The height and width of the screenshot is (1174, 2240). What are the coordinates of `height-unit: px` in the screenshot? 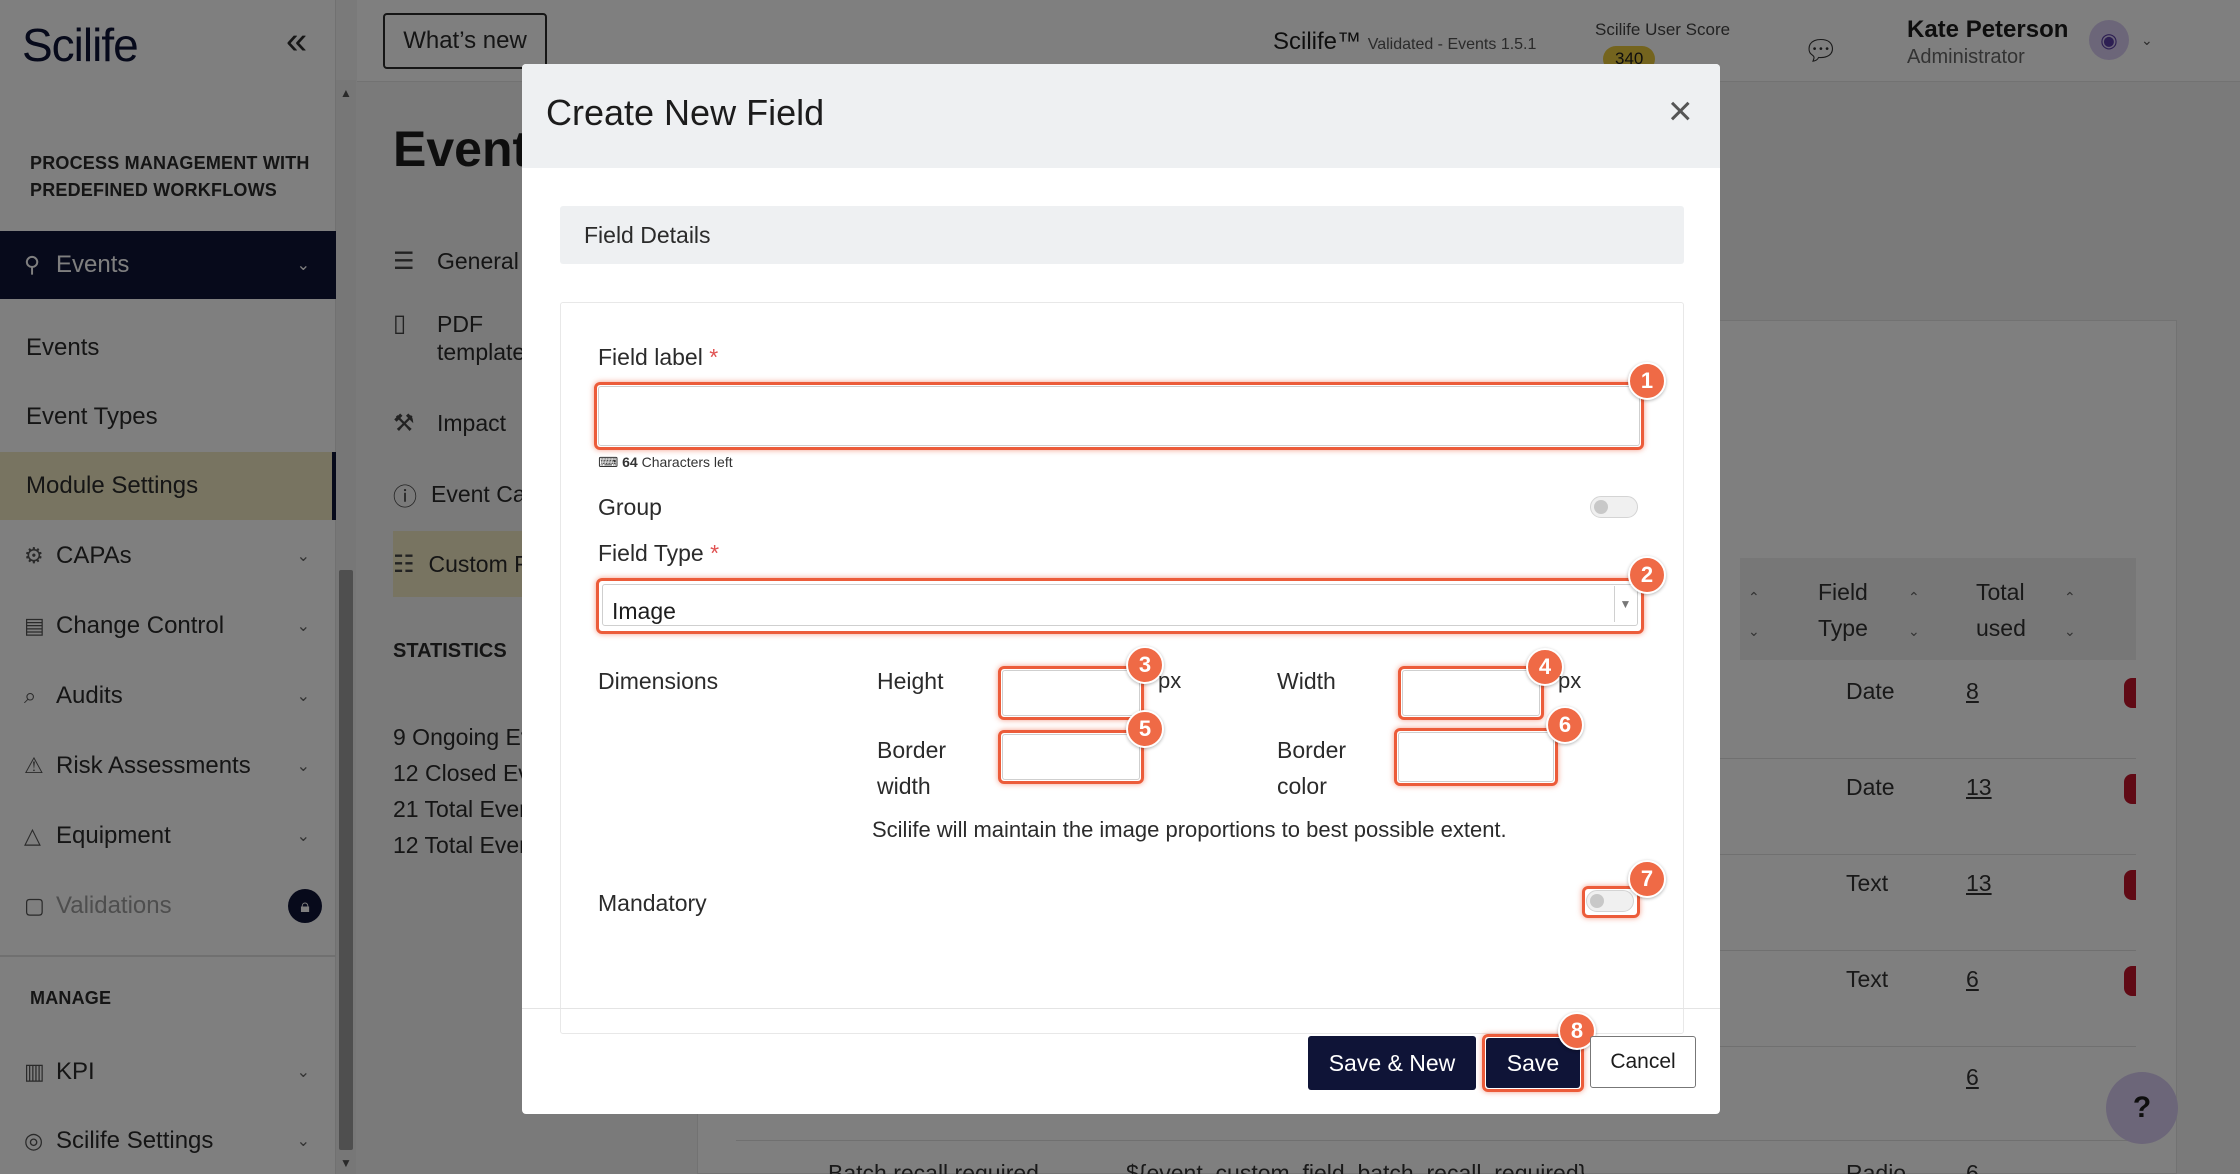 It's located at (1170, 680).